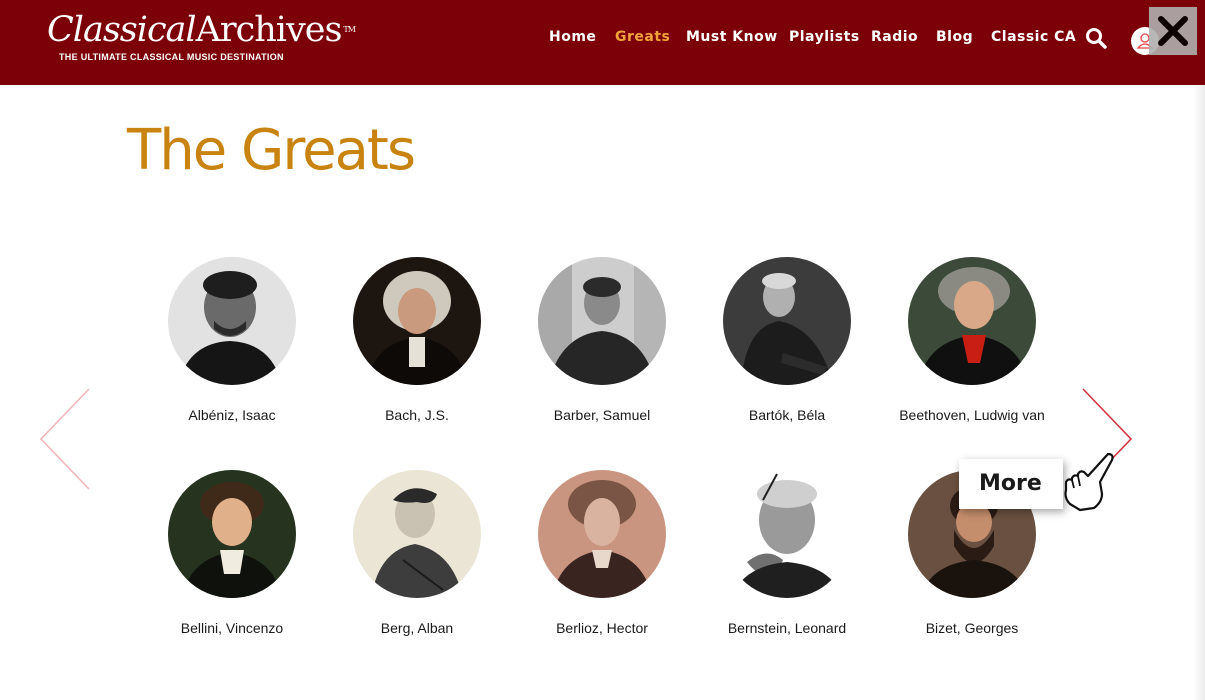  I want to click on scroll-edge, so click(1199, 392).